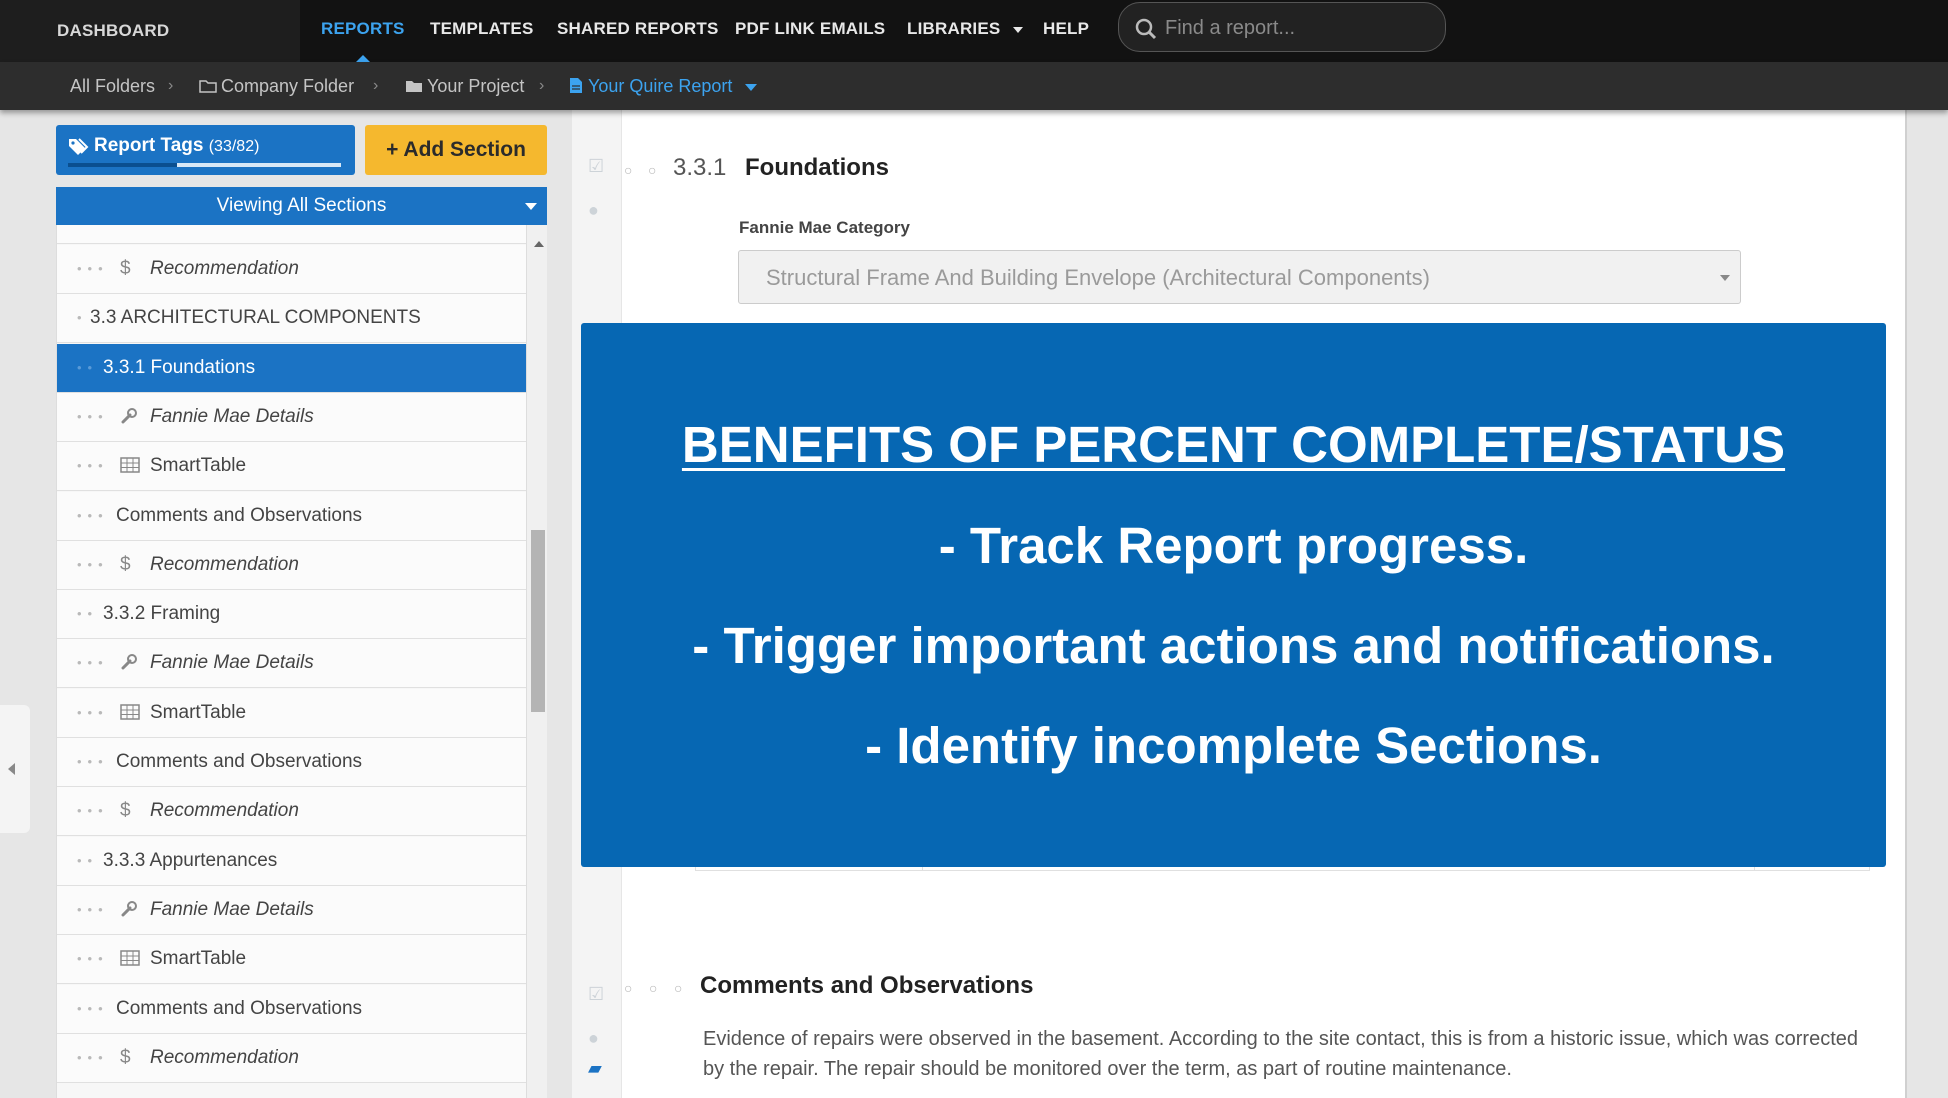 Image resolution: width=1948 pixels, height=1098 pixels. Describe the element at coordinates (291, 861) in the screenshot. I see `tree-row: •• 3.3.3 Appurtenances` at that location.